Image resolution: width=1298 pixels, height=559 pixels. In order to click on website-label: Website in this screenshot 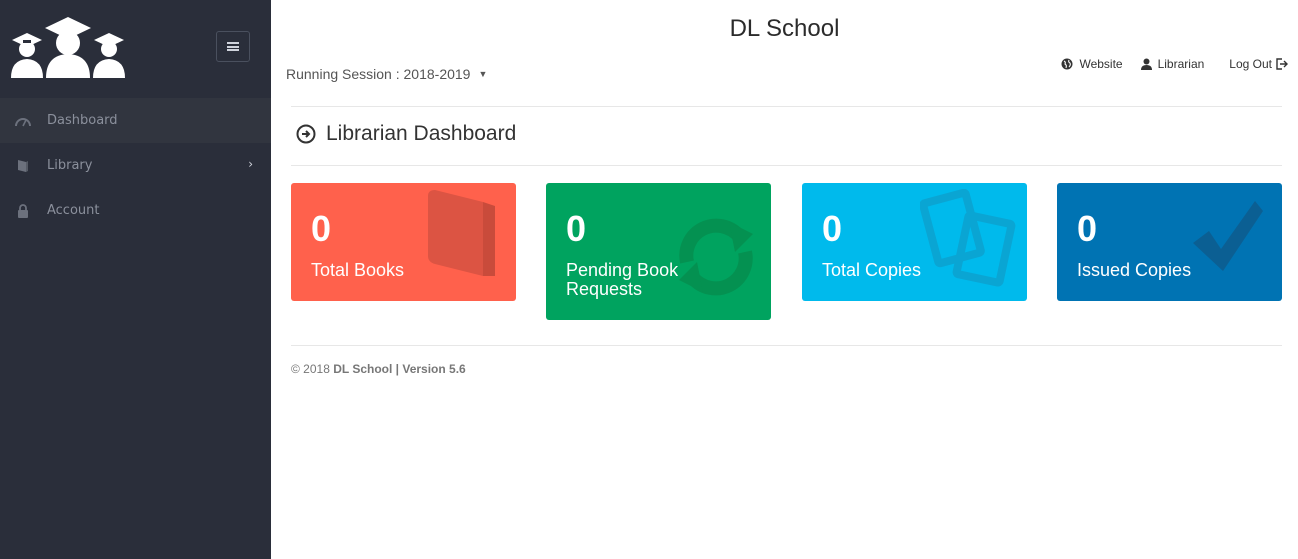, I will do `click(1101, 64)`.